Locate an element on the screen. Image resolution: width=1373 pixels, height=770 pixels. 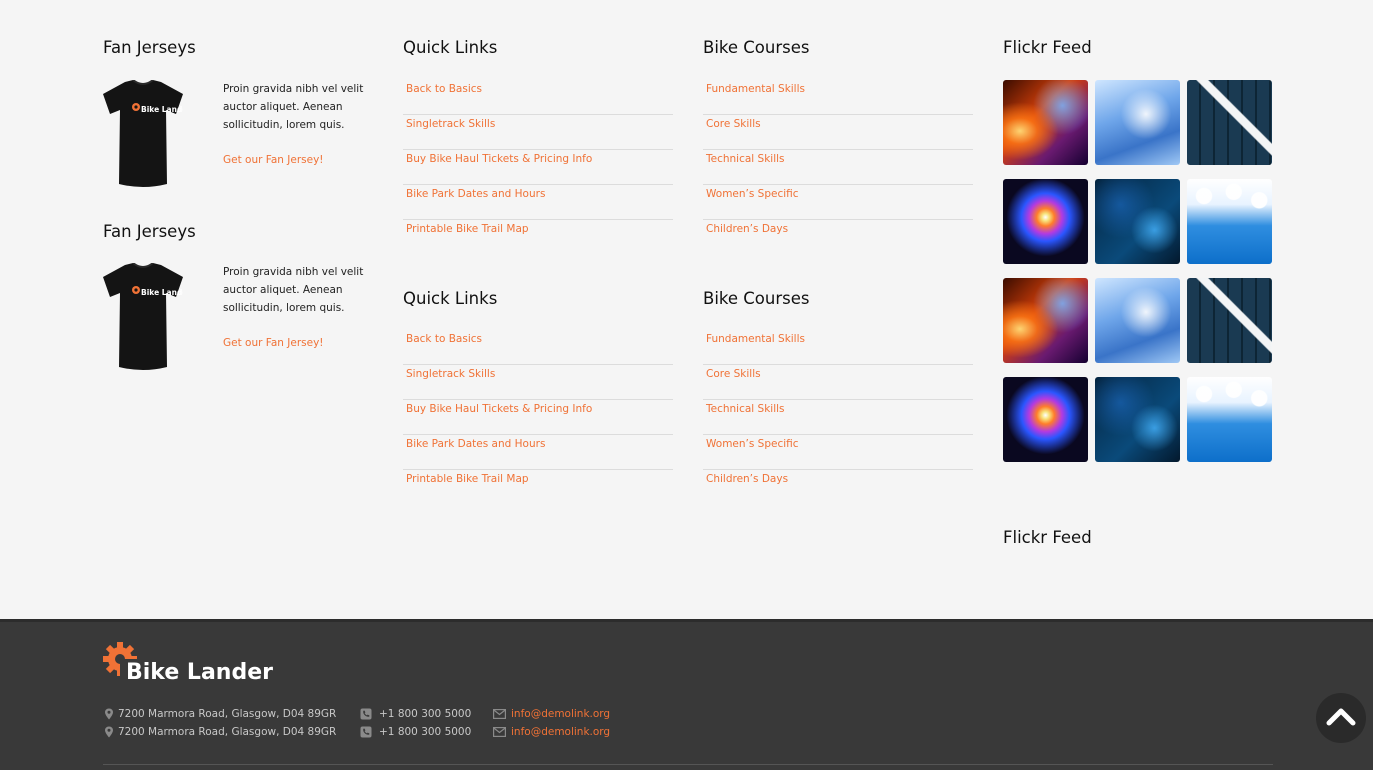
chevron-up-icon is located at coordinates (1341, 717).